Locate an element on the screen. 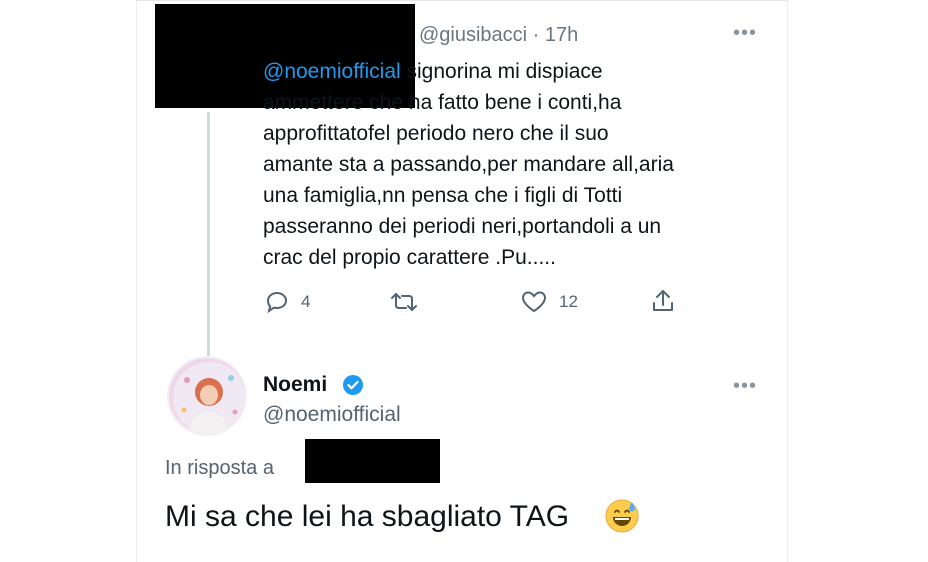 Image resolution: width=928 pixels, height=562 pixels. retweet-icon is located at coordinates (404, 302).